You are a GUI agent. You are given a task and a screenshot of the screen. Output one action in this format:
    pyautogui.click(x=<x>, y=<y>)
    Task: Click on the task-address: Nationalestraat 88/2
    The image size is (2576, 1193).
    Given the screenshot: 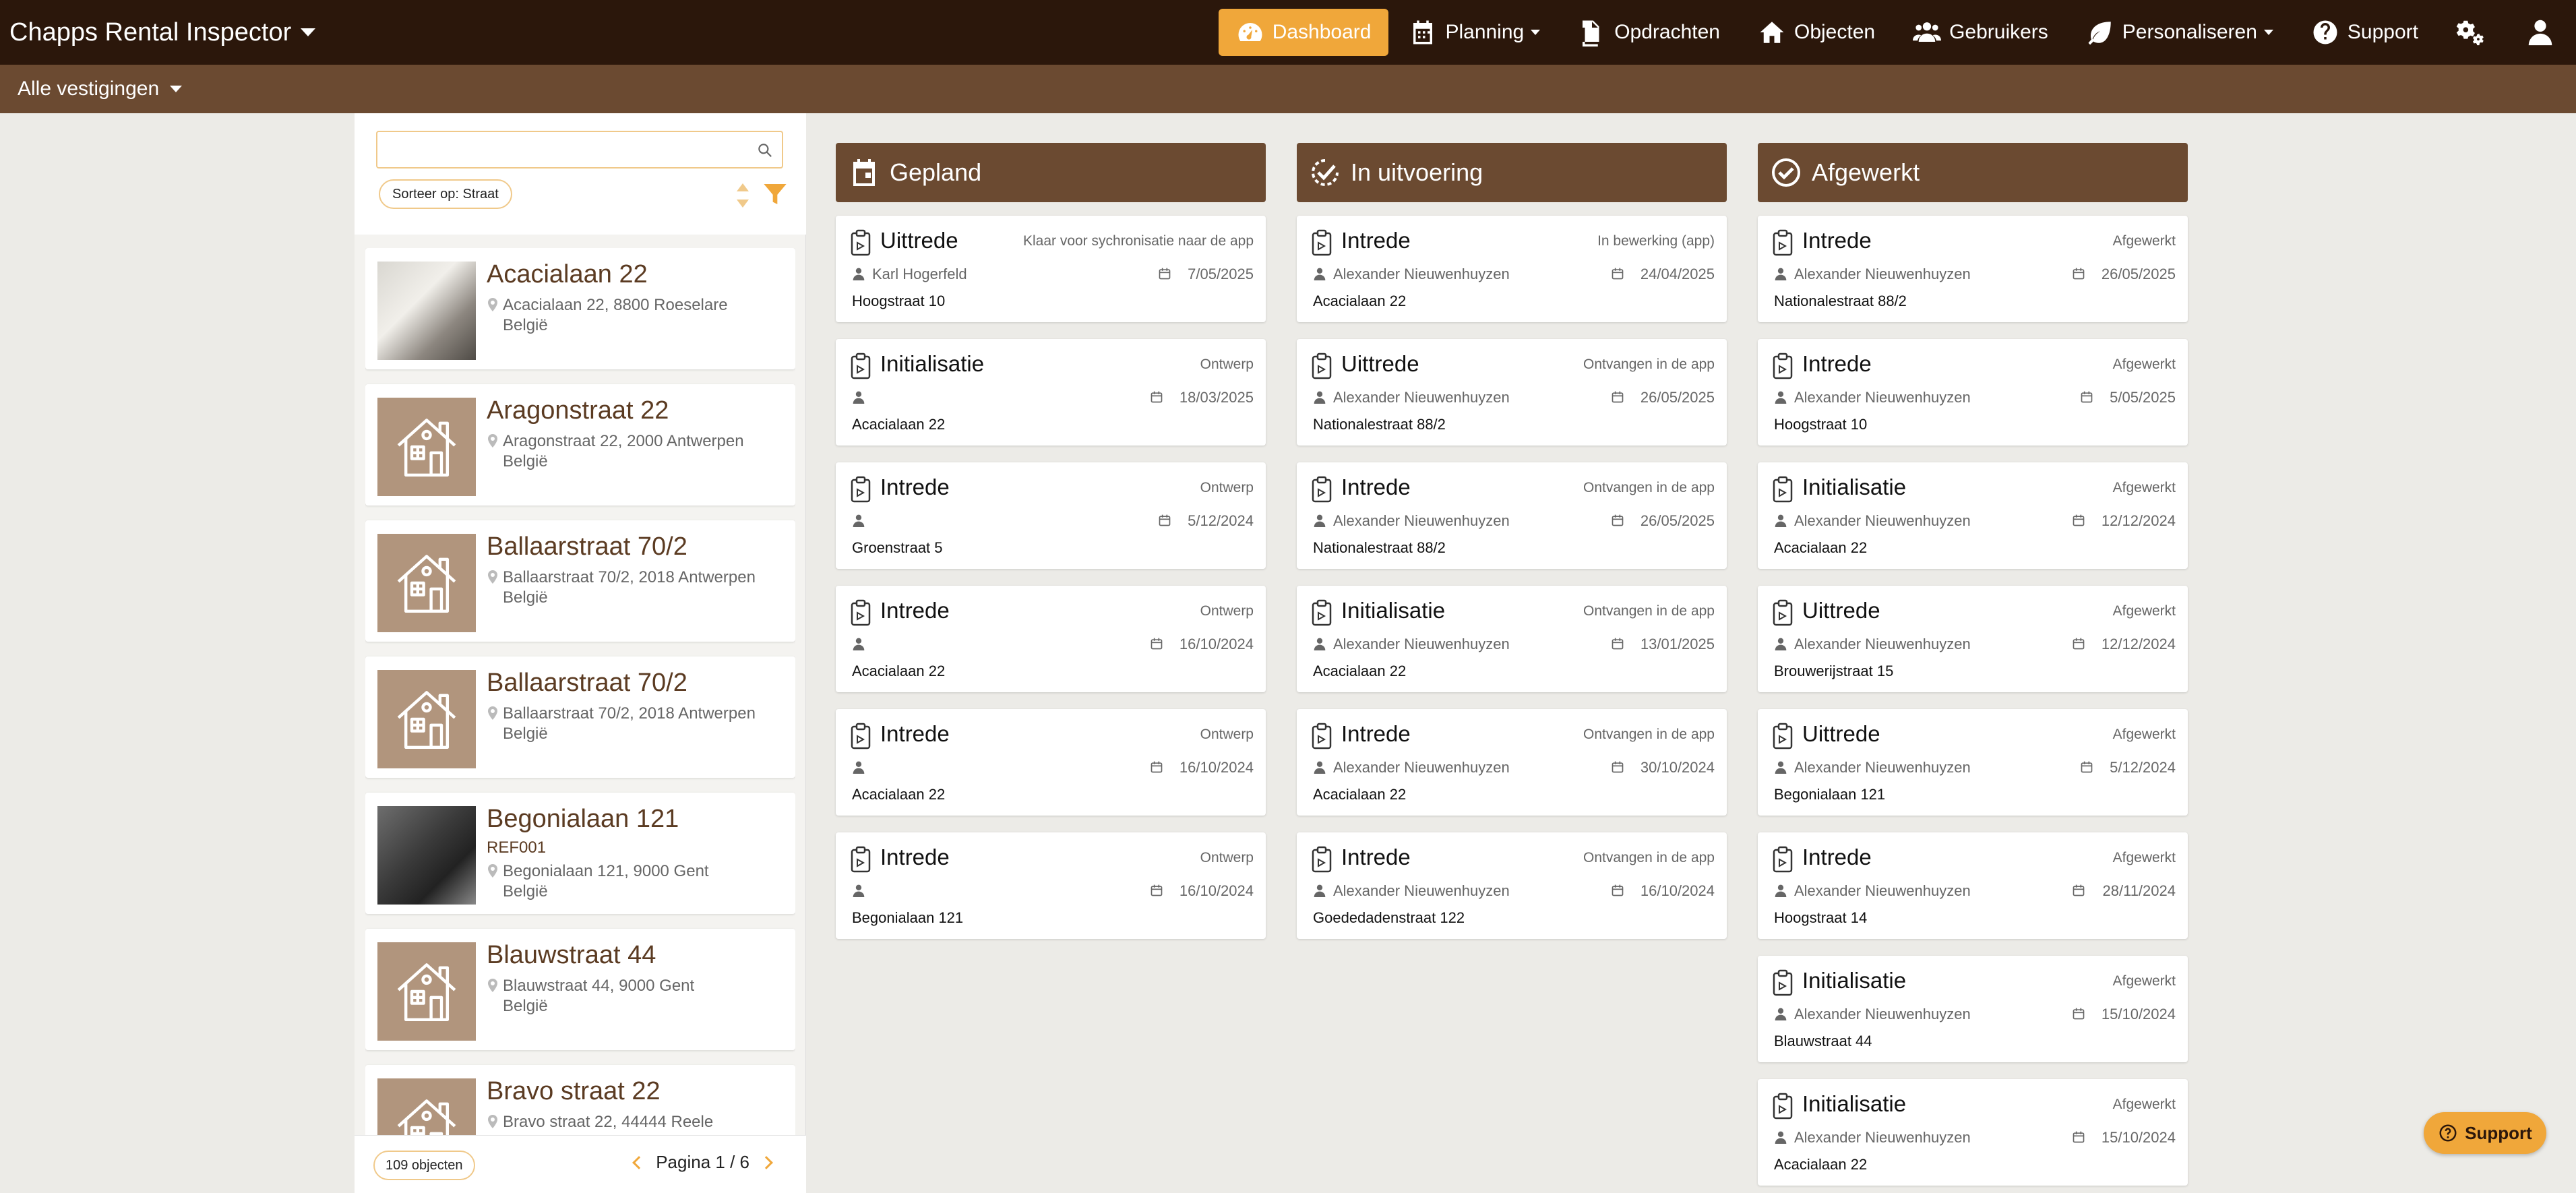 What is the action you would take?
    pyautogui.click(x=1379, y=547)
    